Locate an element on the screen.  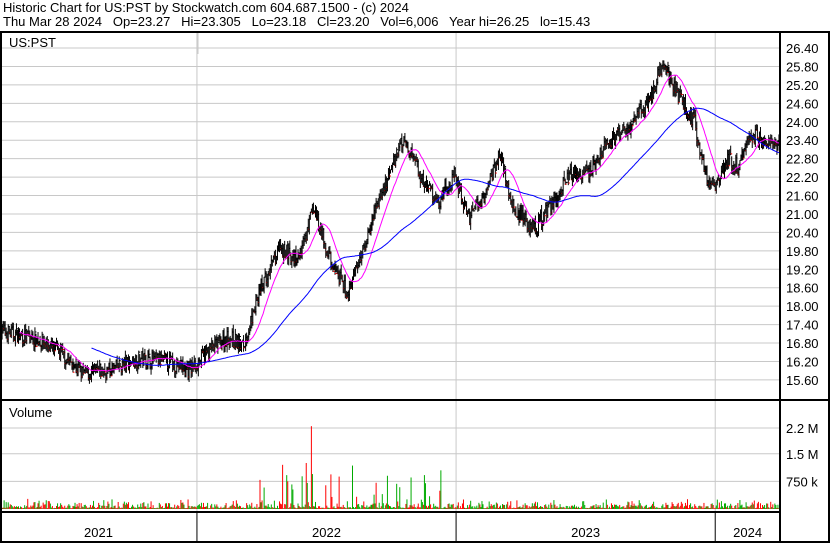
price-tick-label: 21.60 is located at coordinates (802, 196).